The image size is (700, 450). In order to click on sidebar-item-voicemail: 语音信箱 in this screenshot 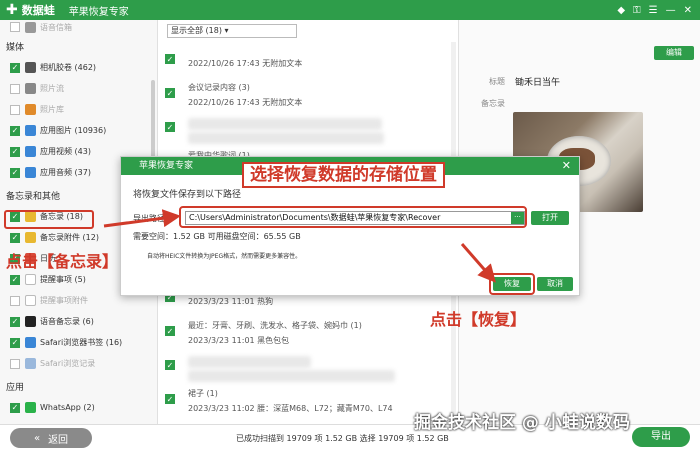, I will do `click(78, 27)`.